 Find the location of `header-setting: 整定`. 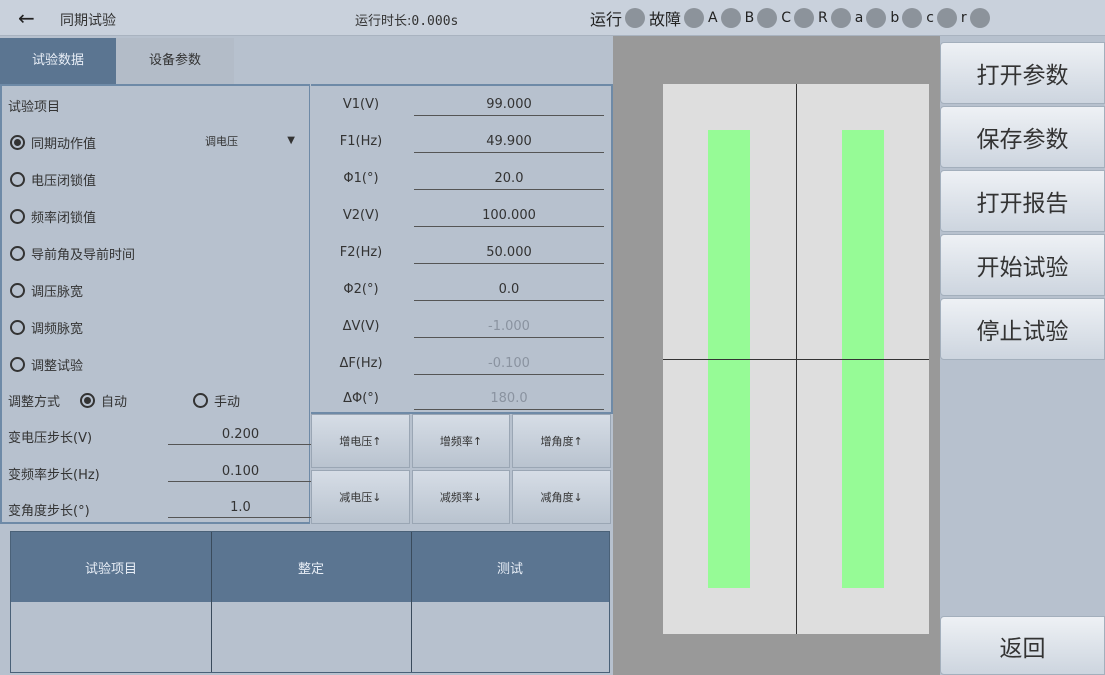

header-setting: 整定 is located at coordinates (310, 569).